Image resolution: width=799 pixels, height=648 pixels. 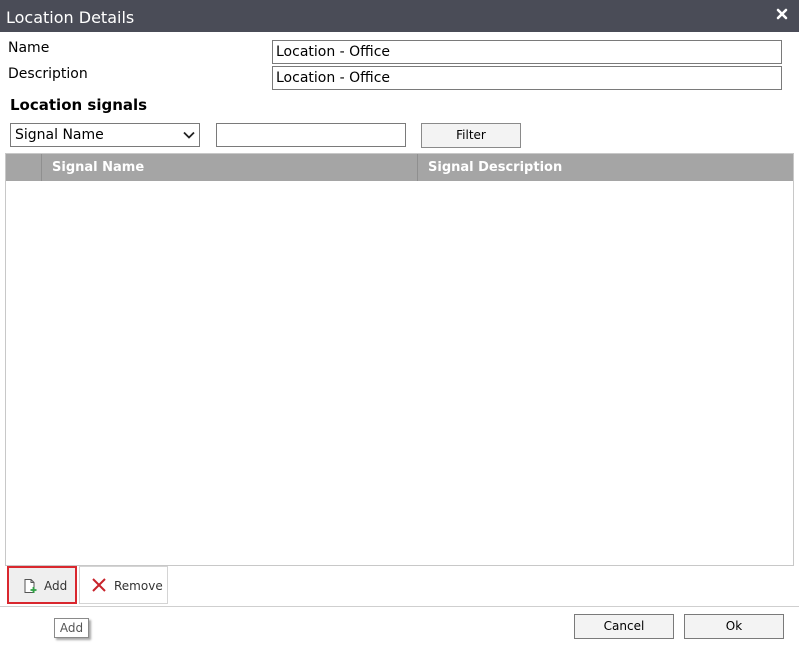 What do you see at coordinates (189, 135) in the screenshot?
I see `chevron-down-icon` at bounding box center [189, 135].